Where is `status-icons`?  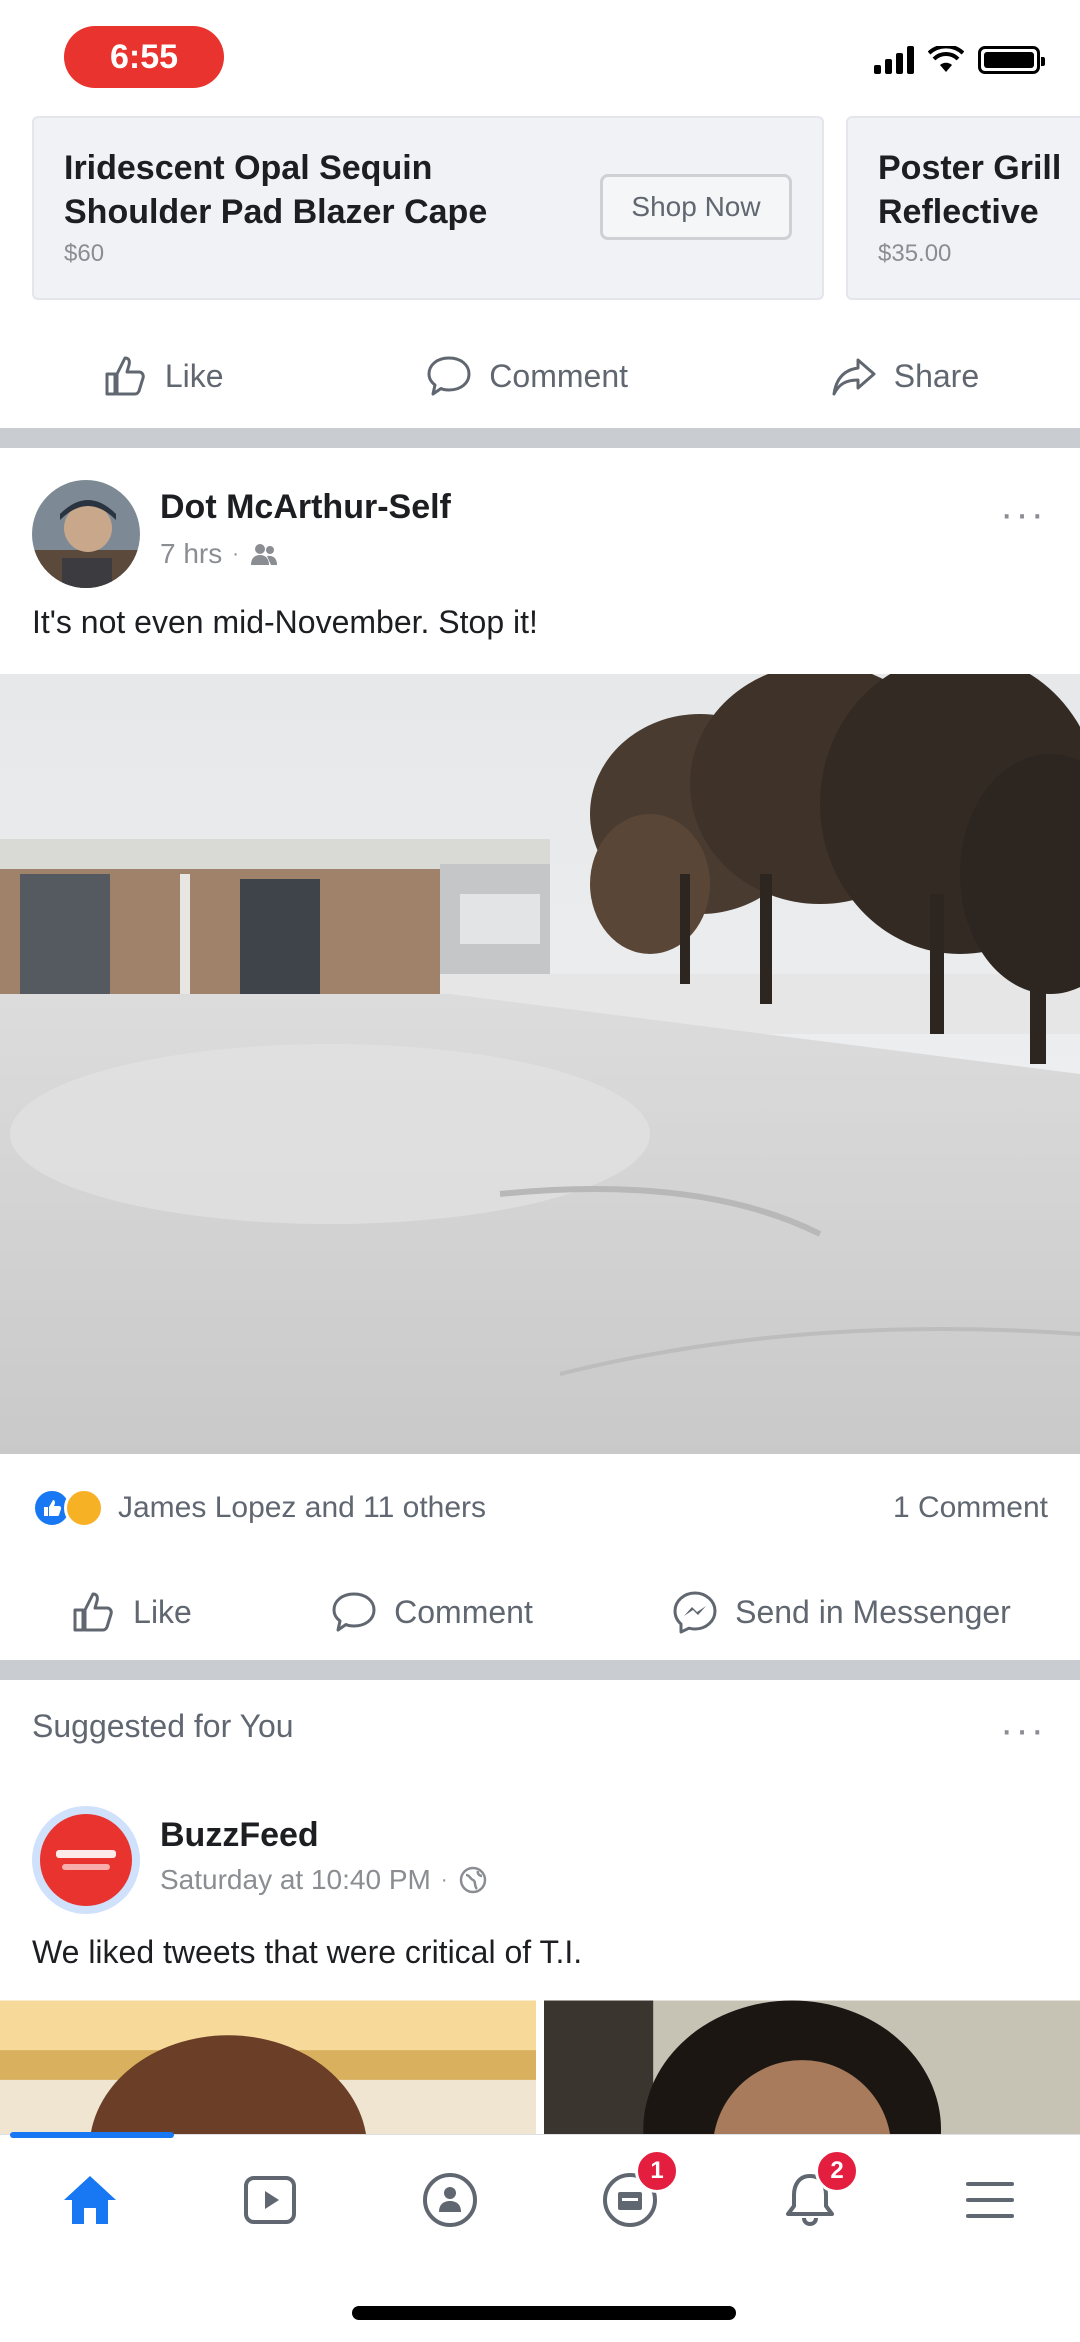
status-icons is located at coordinates (959, 60).